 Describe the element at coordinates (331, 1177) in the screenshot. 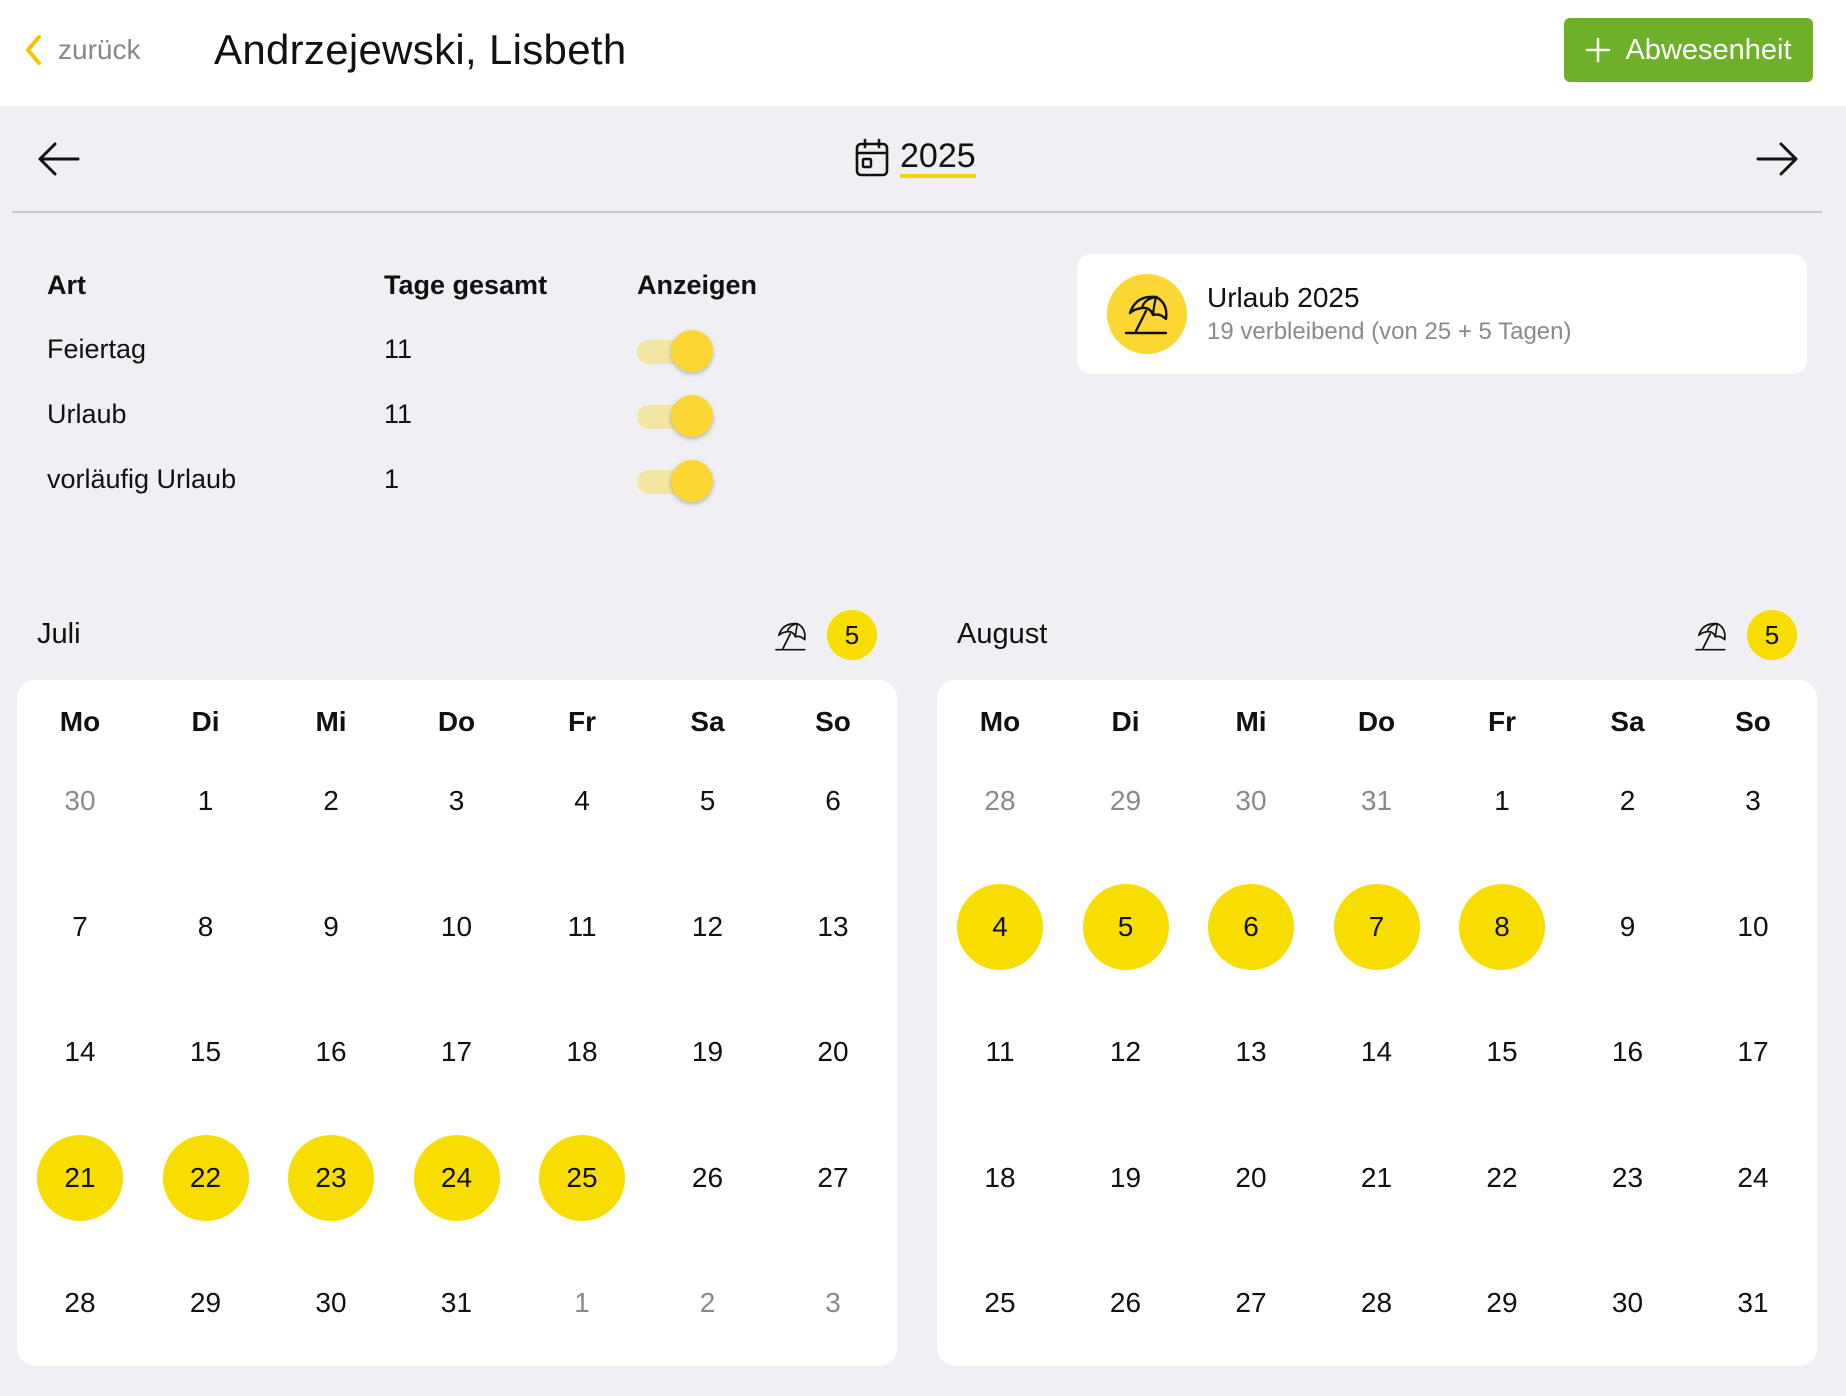

I see `calendar-day-vacation: 23` at that location.